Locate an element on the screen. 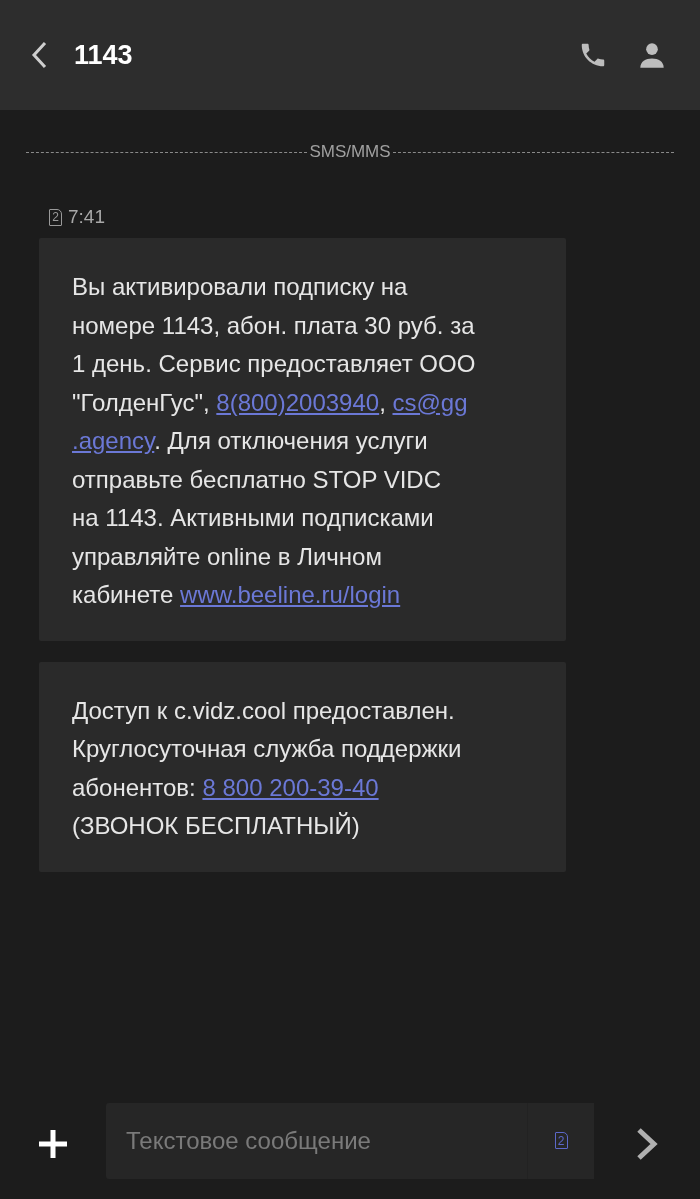 The width and height of the screenshot is (700, 1199). message-link: www.beeline.ru/login is located at coordinates (290, 594).